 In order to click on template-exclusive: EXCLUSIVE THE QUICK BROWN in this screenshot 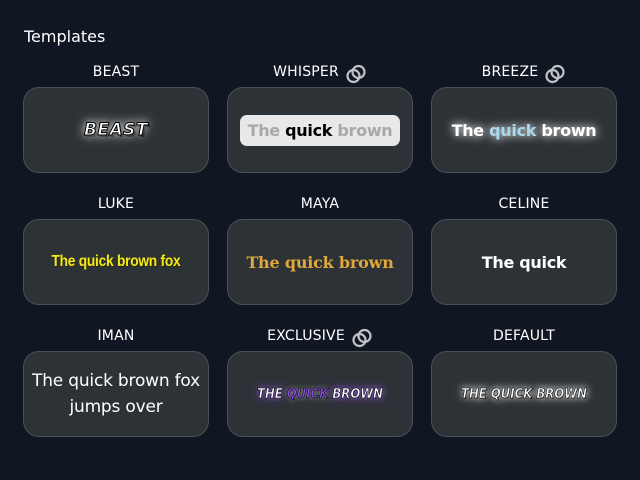, I will do `click(320, 388)`.